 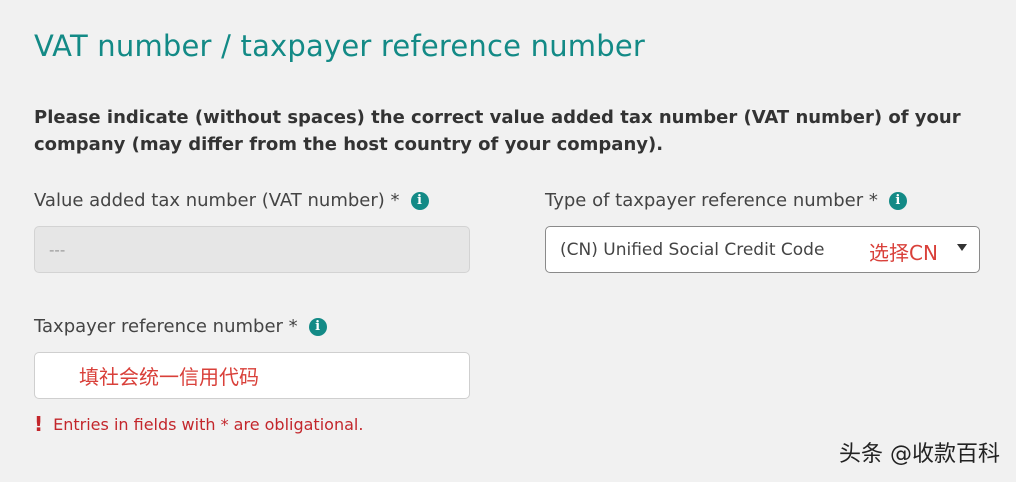 I want to click on taxpayer-ref-input: 填社会统一信用代码, so click(x=252, y=375).